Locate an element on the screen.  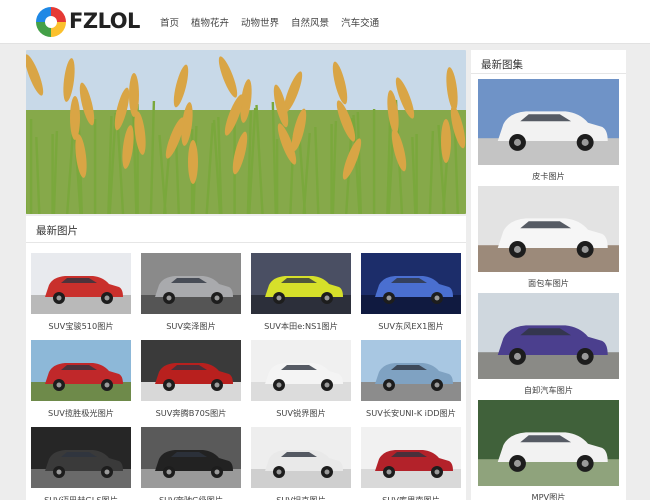
gallery-card: MPV图片 is located at coordinates (548, 450).